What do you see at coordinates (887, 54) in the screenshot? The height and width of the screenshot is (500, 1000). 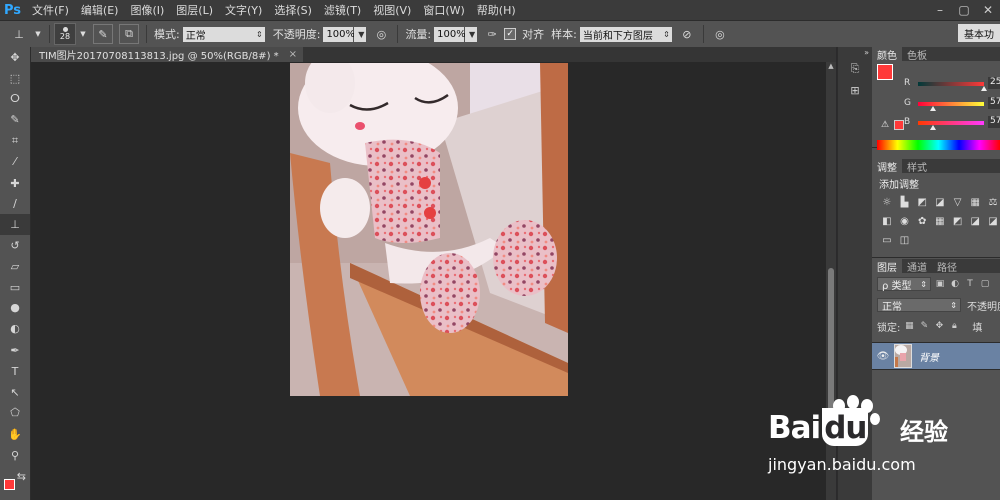 I see `tab-color: 颜色` at bounding box center [887, 54].